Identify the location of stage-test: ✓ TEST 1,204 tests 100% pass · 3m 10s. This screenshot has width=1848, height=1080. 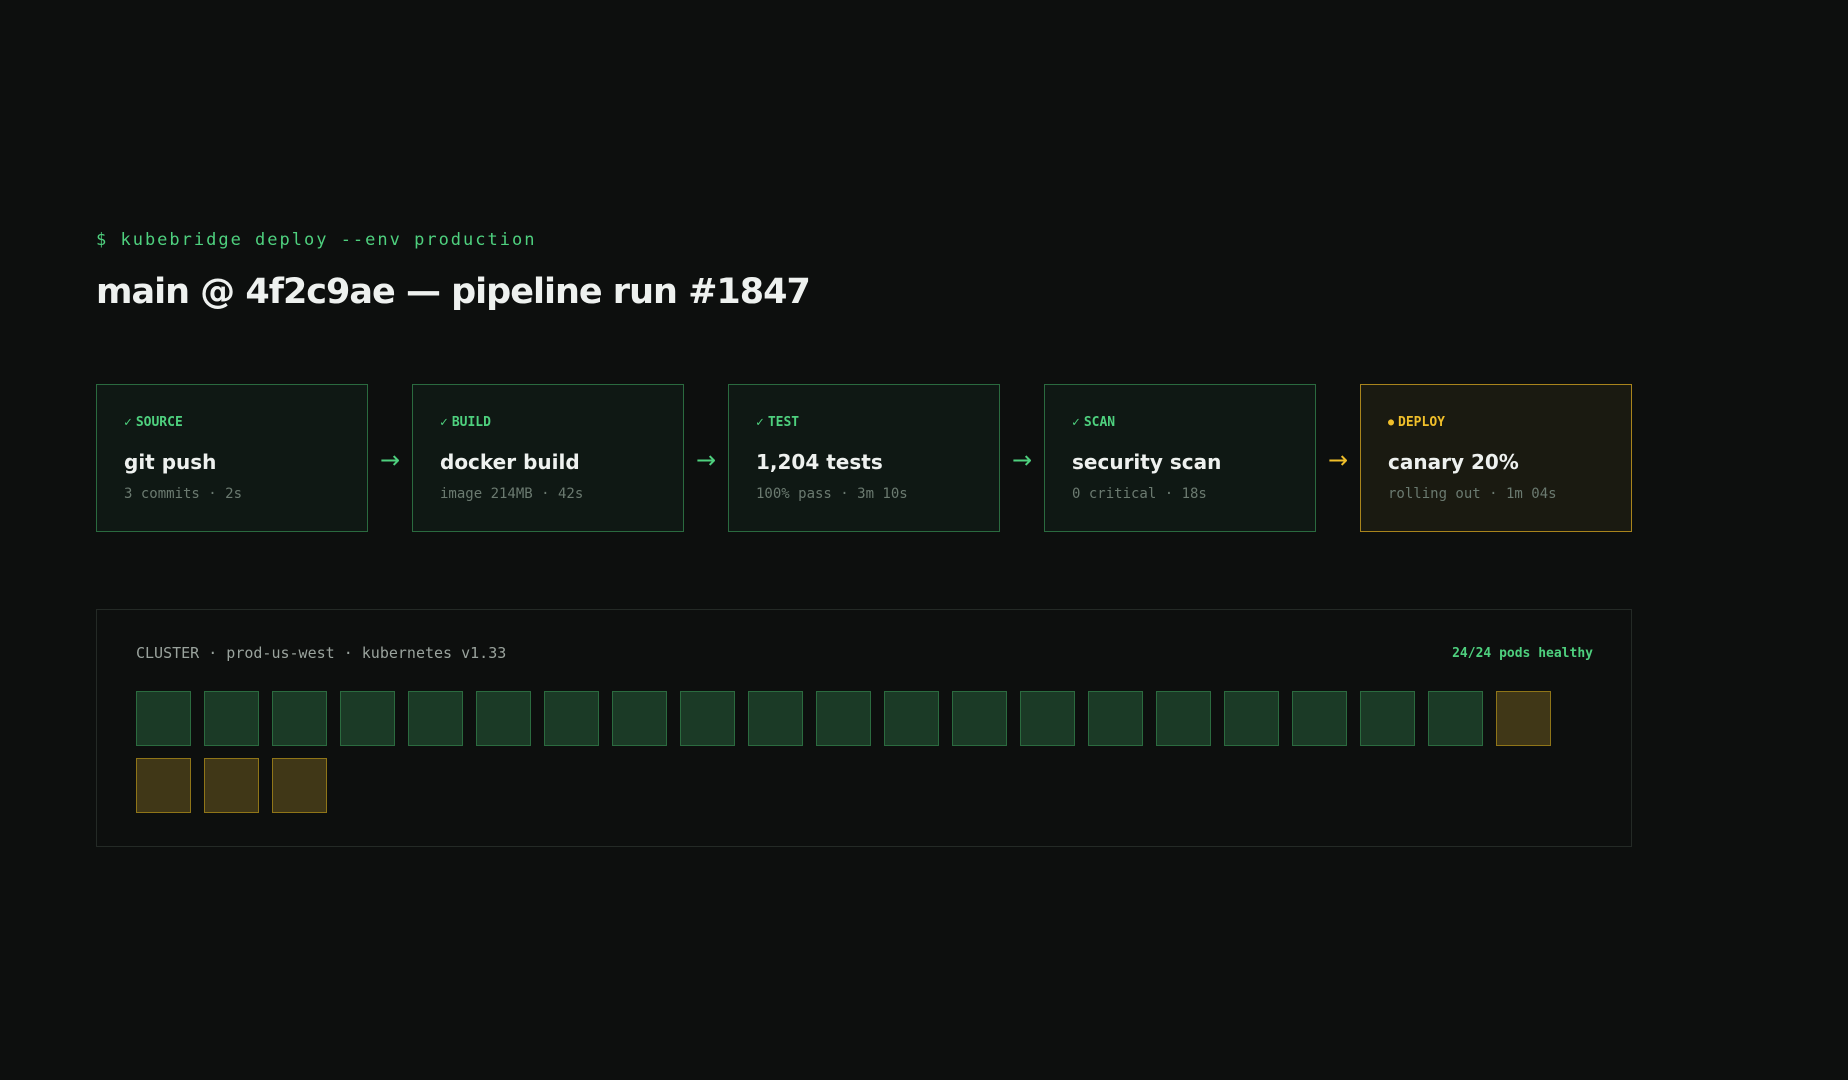
(864, 458).